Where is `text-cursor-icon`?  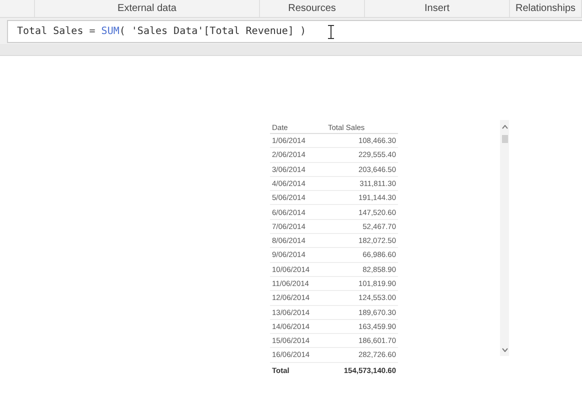 text-cursor-icon is located at coordinates (331, 31).